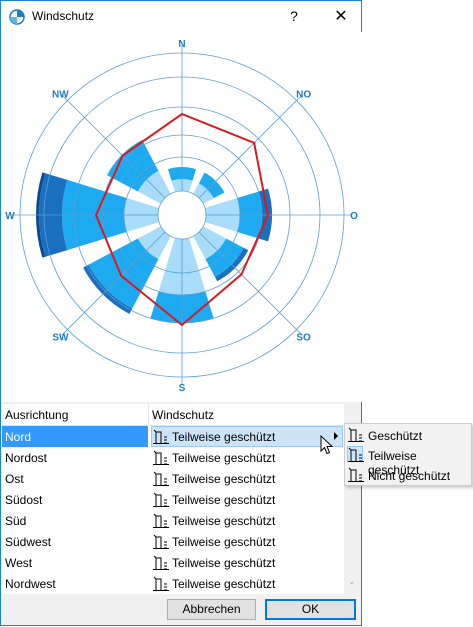  I want to click on menu-item: Nicht geschützt, so click(408, 475).